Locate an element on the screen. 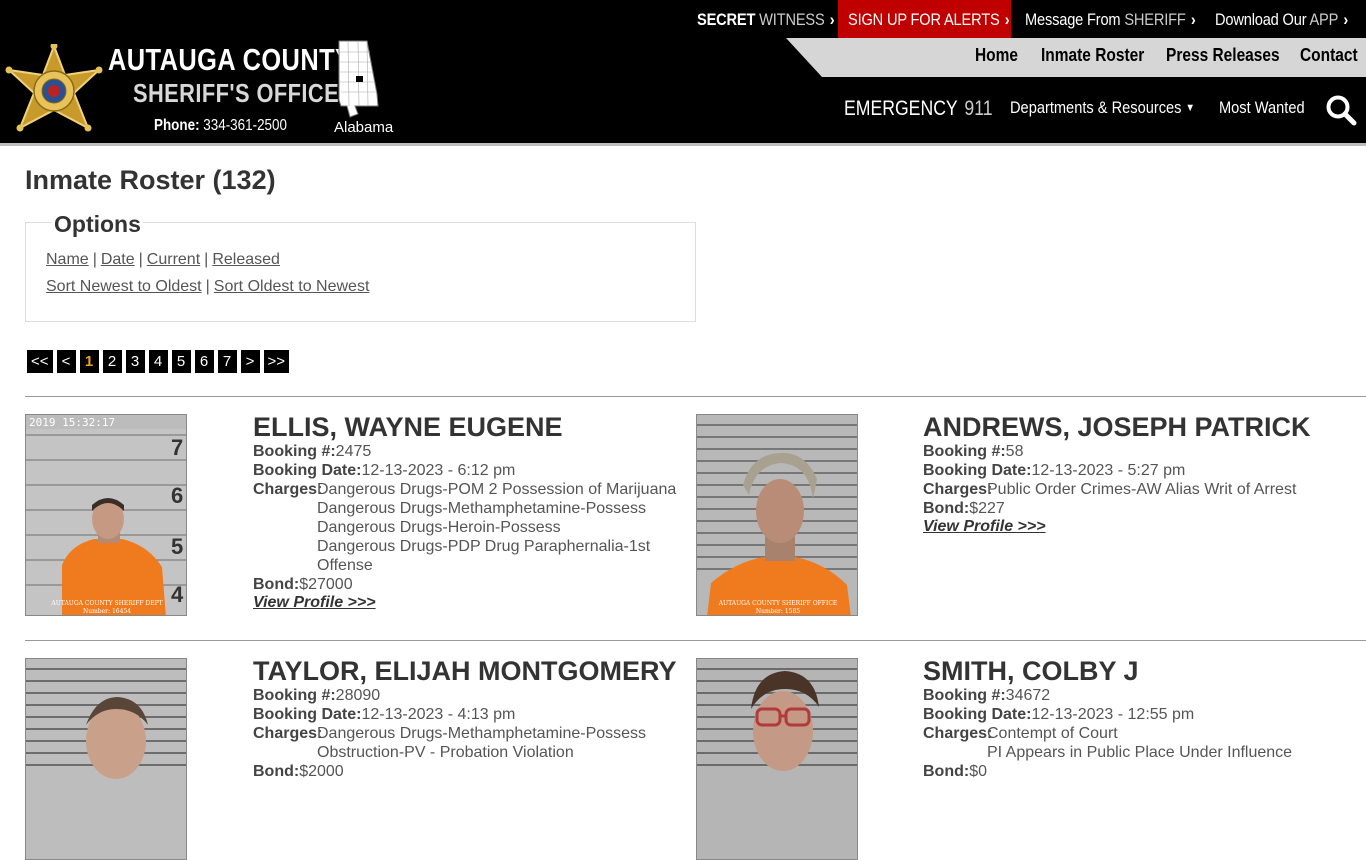 The width and height of the screenshot is (1366, 860). charge-item: Contempt of Court is located at coordinates (1052, 733).